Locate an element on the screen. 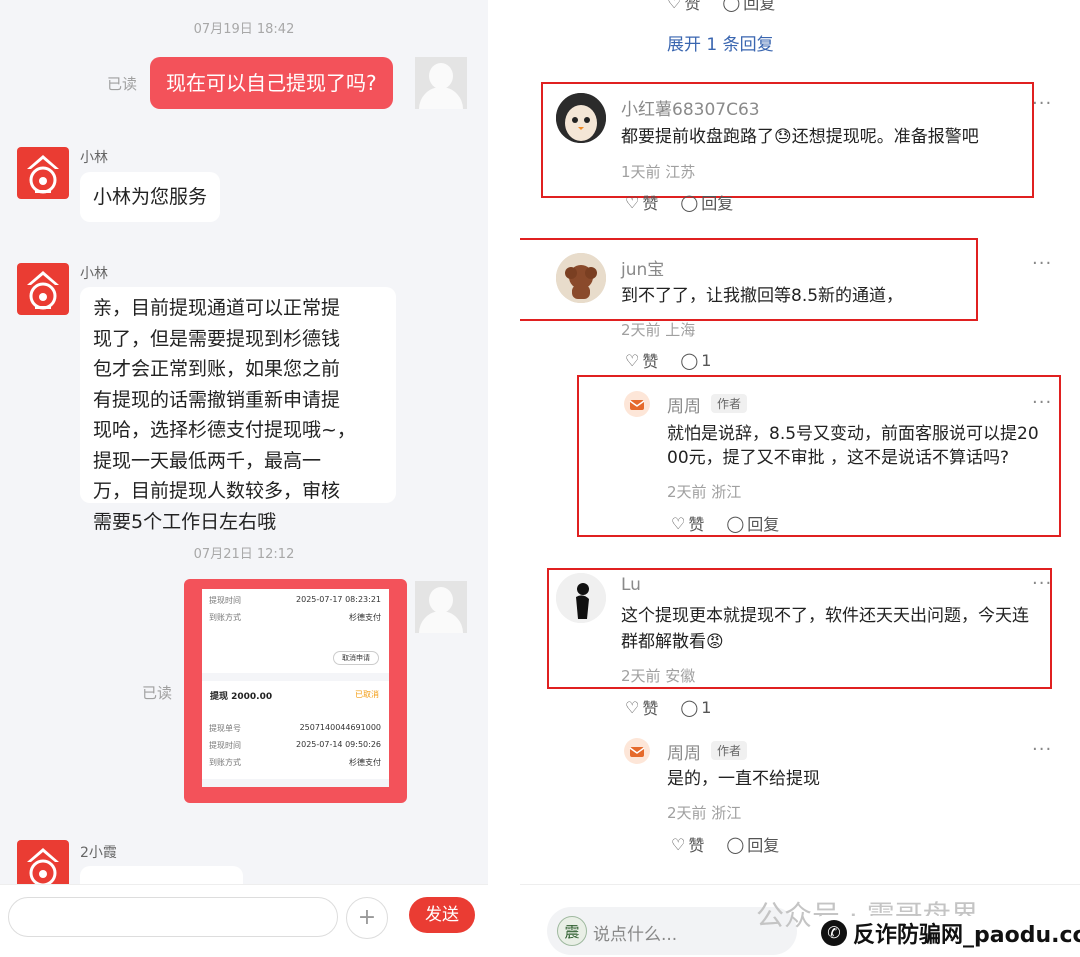  expand-replies-link: 展开 1 条回复 is located at coordinates (720, 42).